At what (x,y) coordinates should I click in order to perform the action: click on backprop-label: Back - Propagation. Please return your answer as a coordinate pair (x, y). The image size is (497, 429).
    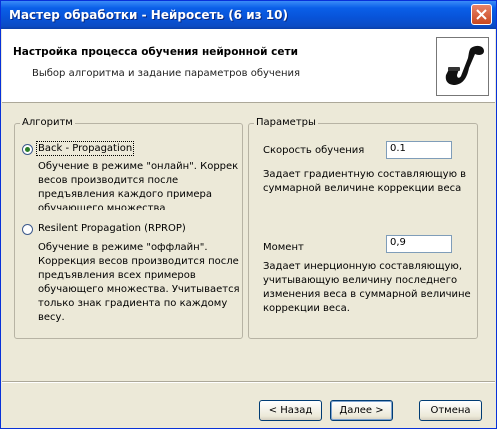
    Looking at the image, I should click on (85, 148).